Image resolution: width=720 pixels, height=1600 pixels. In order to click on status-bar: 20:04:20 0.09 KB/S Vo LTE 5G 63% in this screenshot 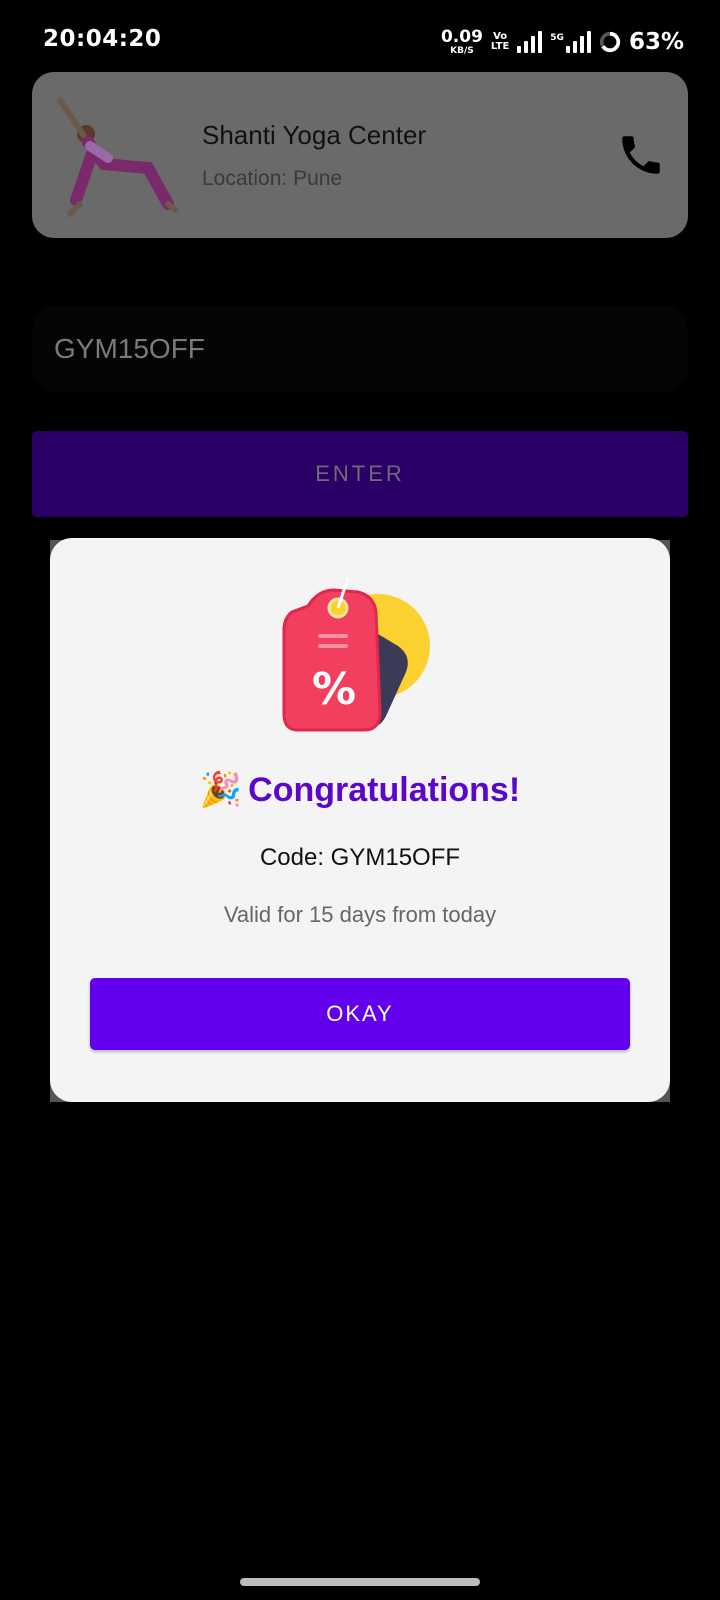, I will do `click(360, 40)`.